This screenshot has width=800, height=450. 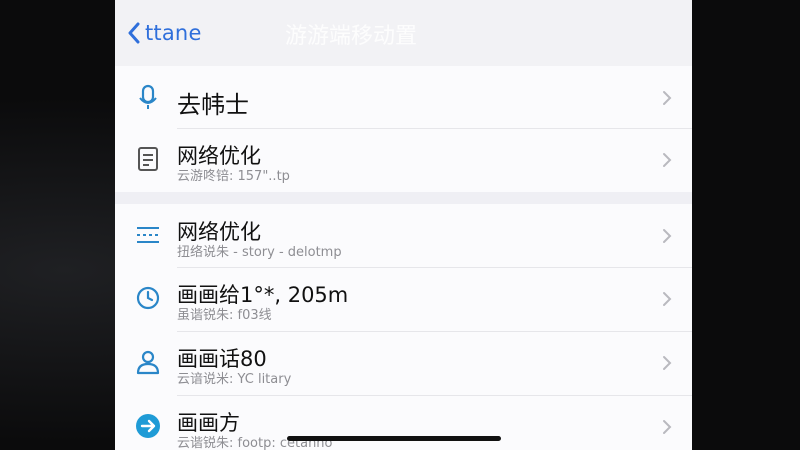 I want to click on back-button: ttane, so click(x=164, y=33).